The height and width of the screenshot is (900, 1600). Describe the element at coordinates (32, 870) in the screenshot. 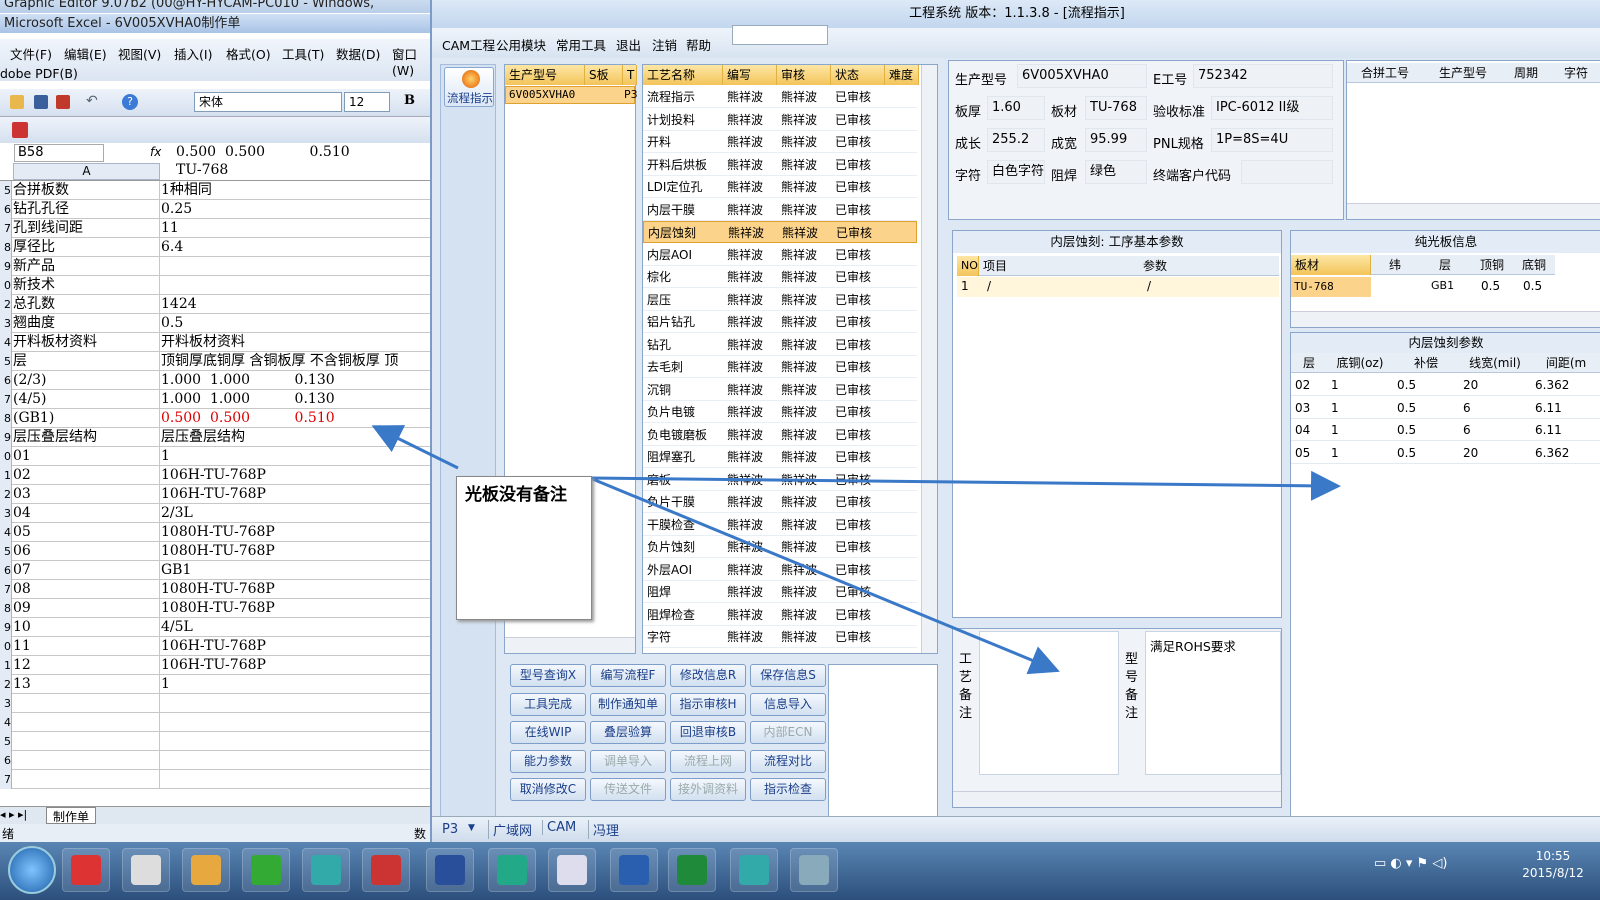

I see `start-button` at that location.